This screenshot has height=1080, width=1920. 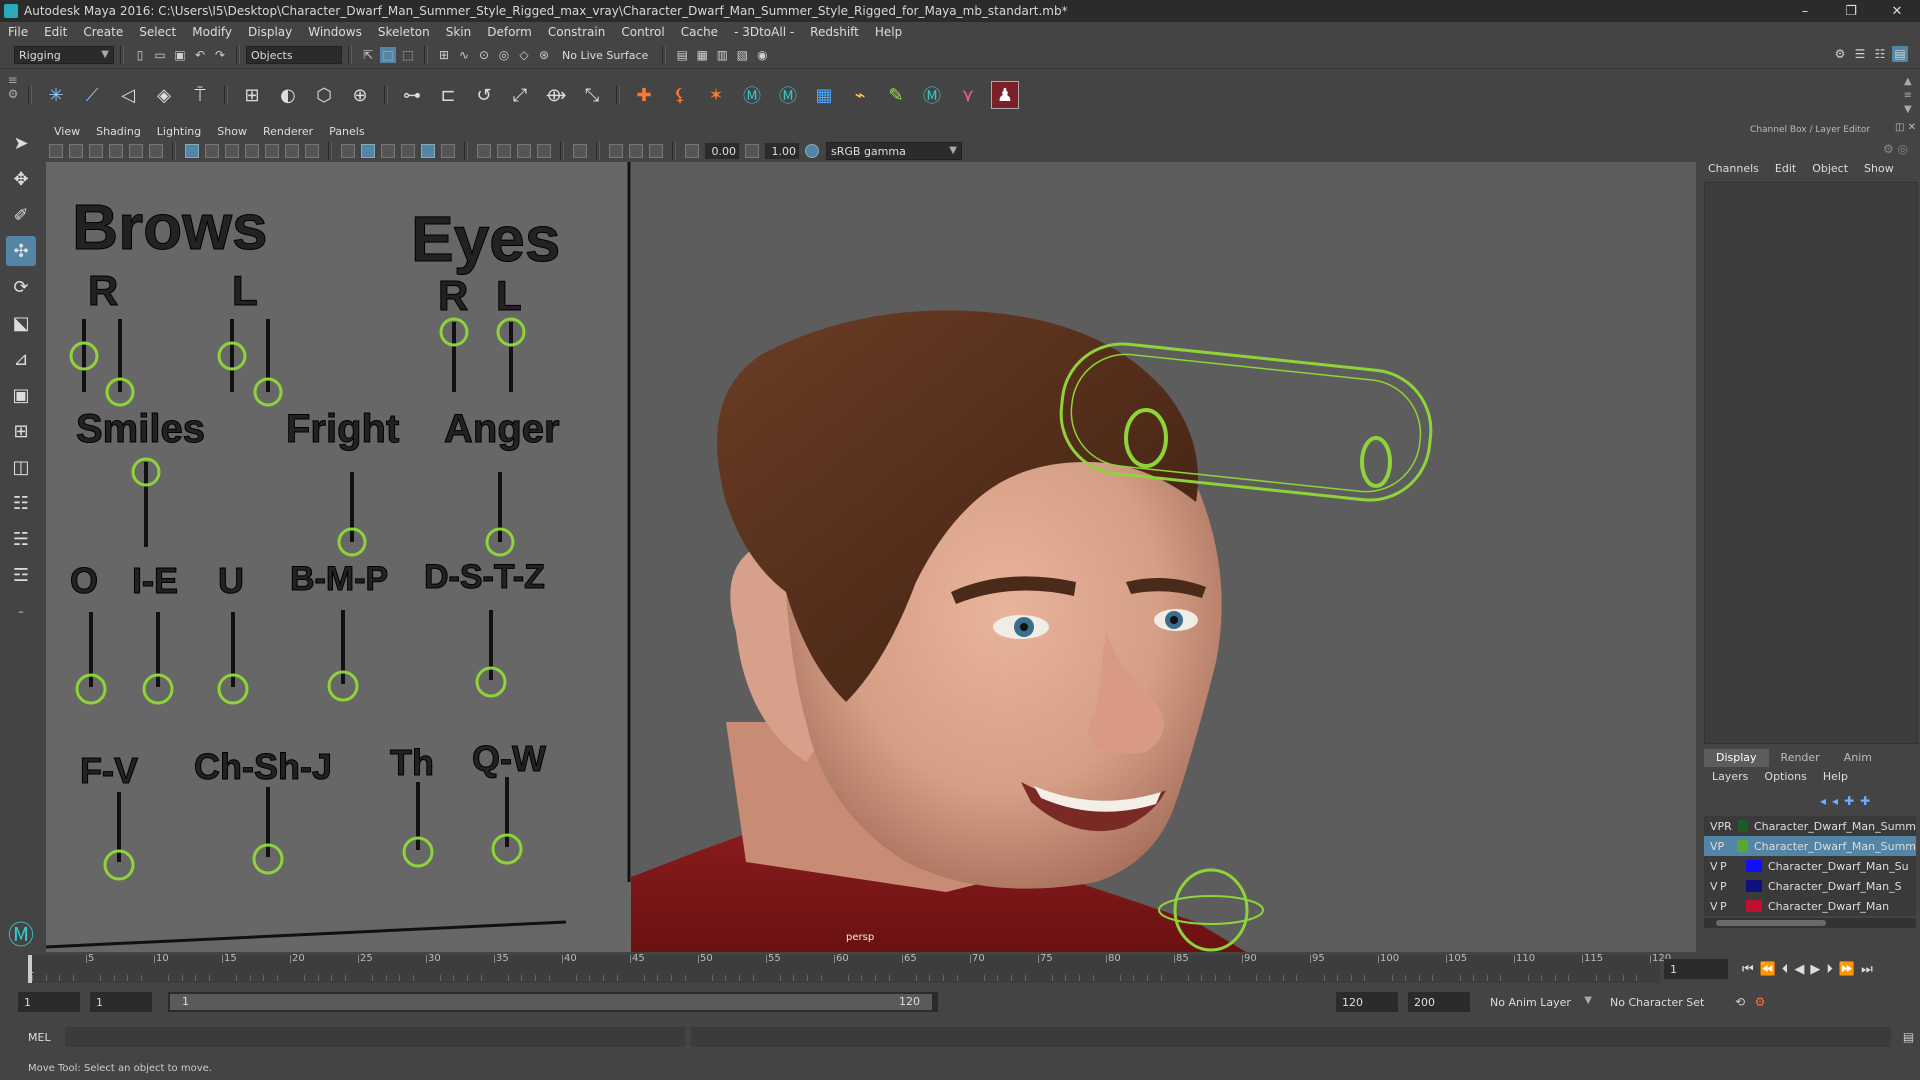 I want to click on menu-display: Display, so click(x=270, y=32).